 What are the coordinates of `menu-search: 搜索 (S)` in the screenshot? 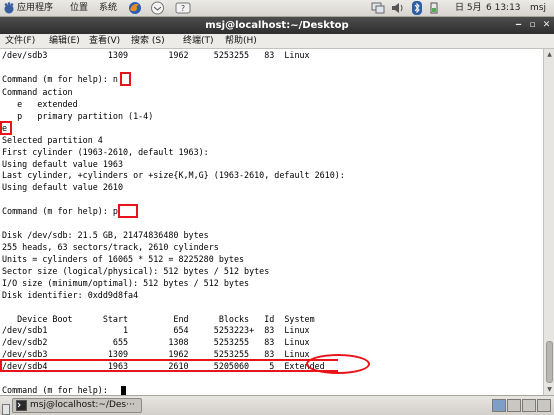 It's located at (148, 41).